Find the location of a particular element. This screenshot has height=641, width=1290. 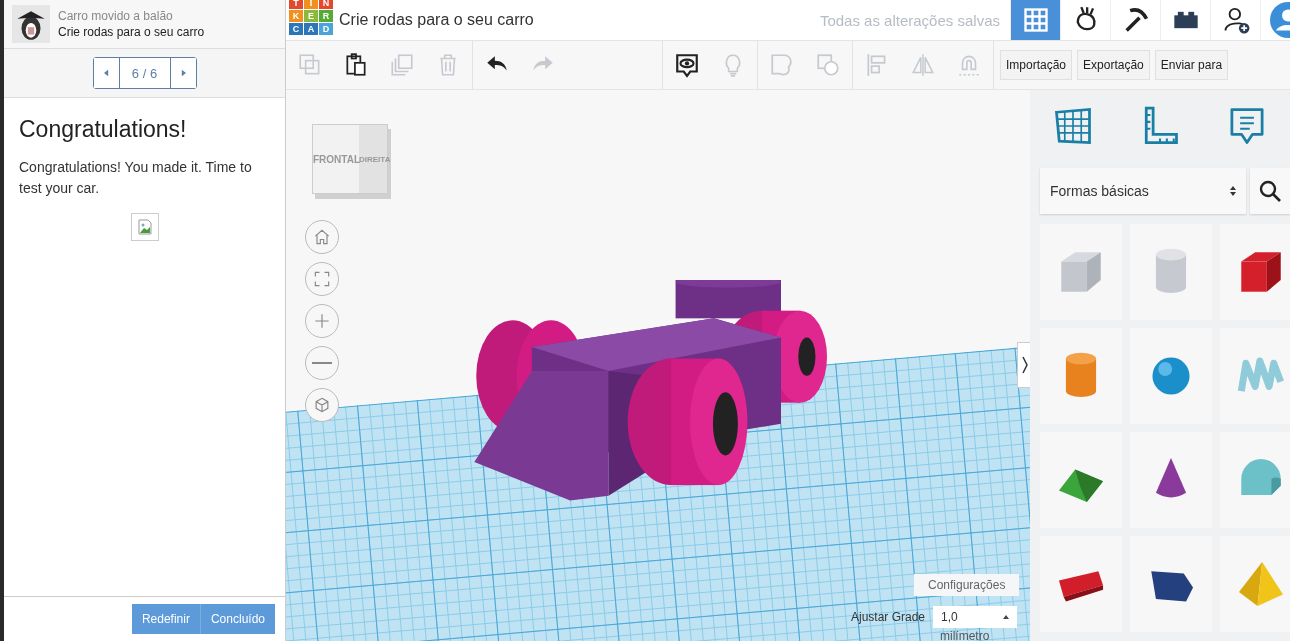

mirror-icon is located at coordinates (923, 65).